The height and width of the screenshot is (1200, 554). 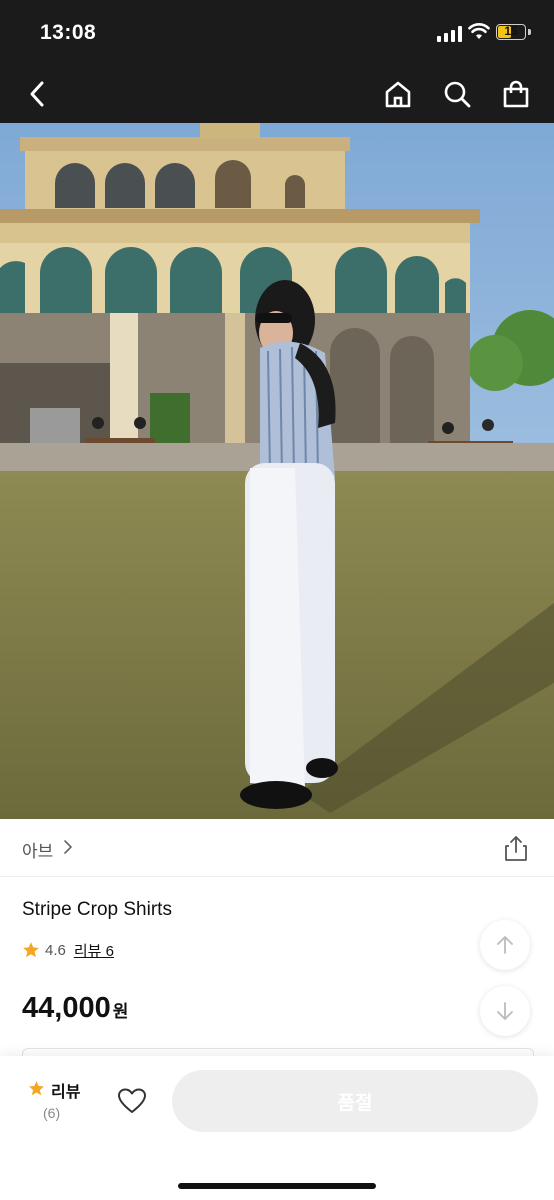 I want to click on price-row: 44,000 원, so click(x=75, y=1008).